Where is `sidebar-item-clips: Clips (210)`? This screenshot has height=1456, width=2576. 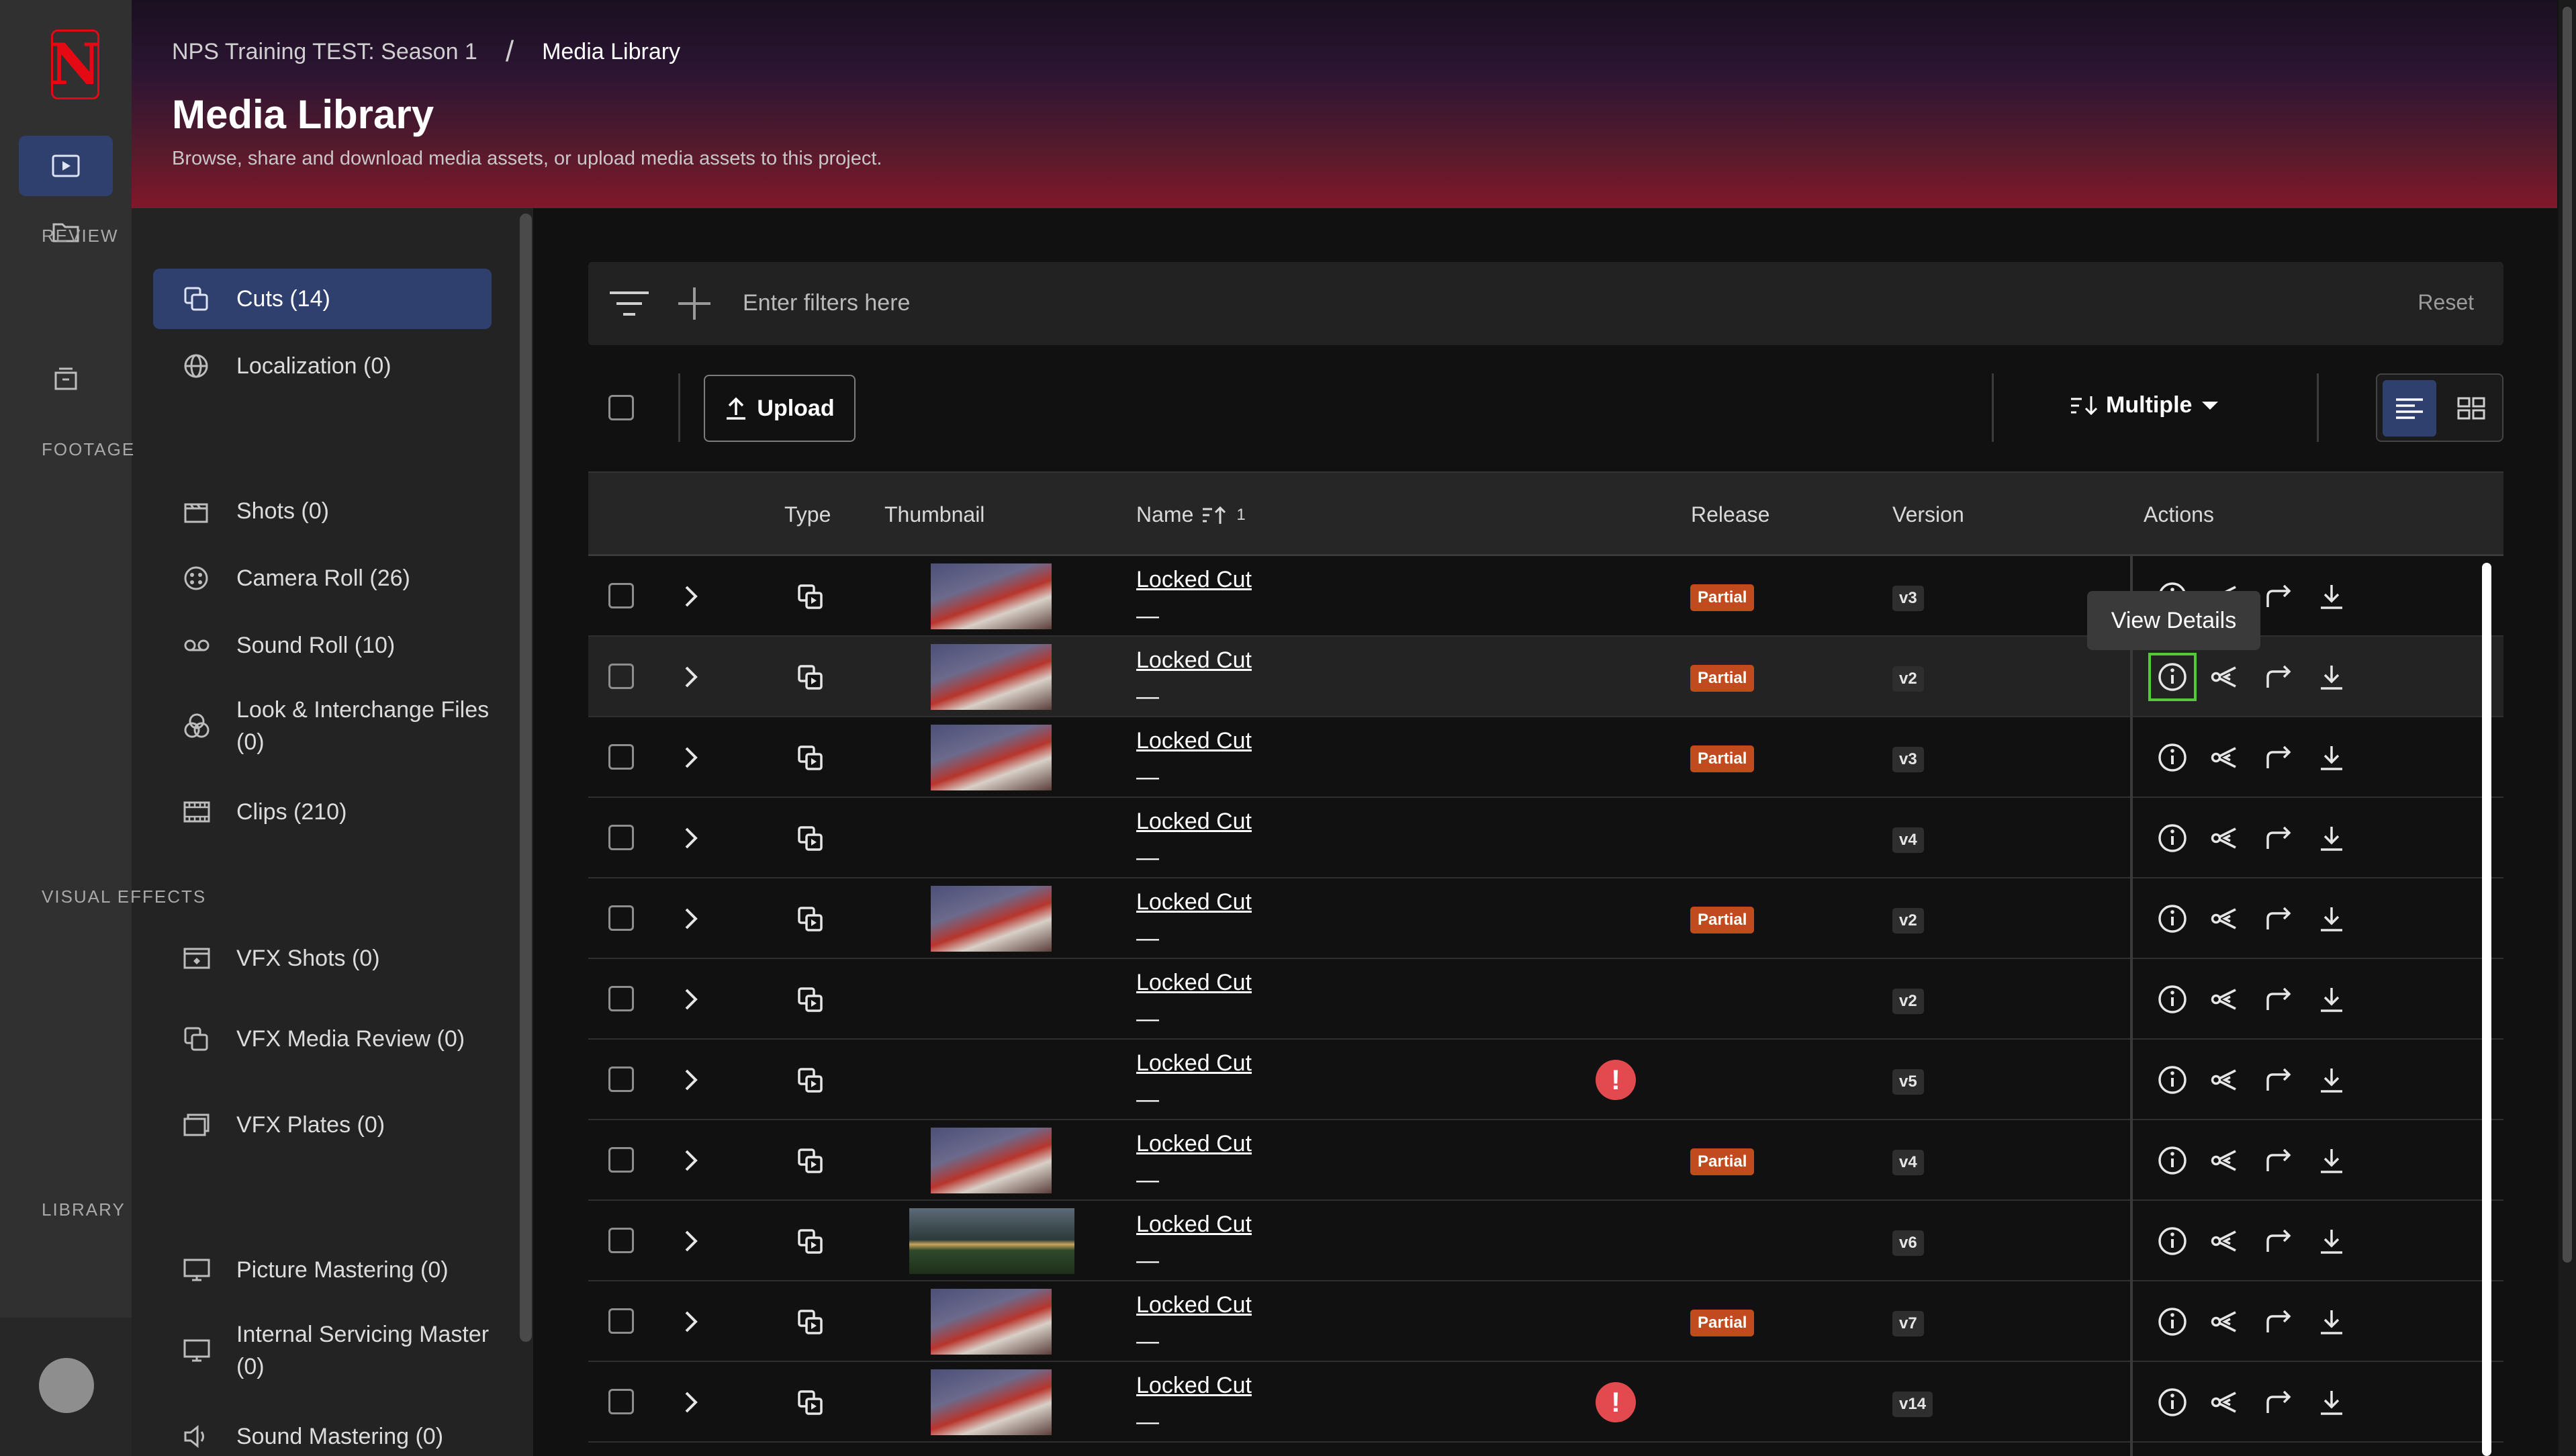
sidebar-item-clips: Clips (210) is located at coordinates (322, 812).